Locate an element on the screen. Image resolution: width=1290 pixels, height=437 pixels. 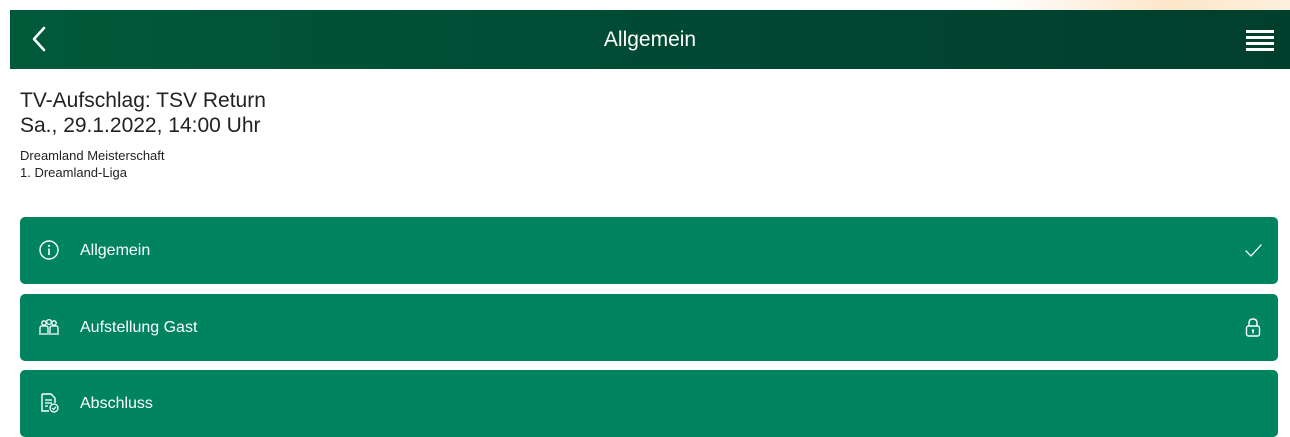
match-title: TV-Aufschlag: TSV Return is located at coordinates (143, 100).